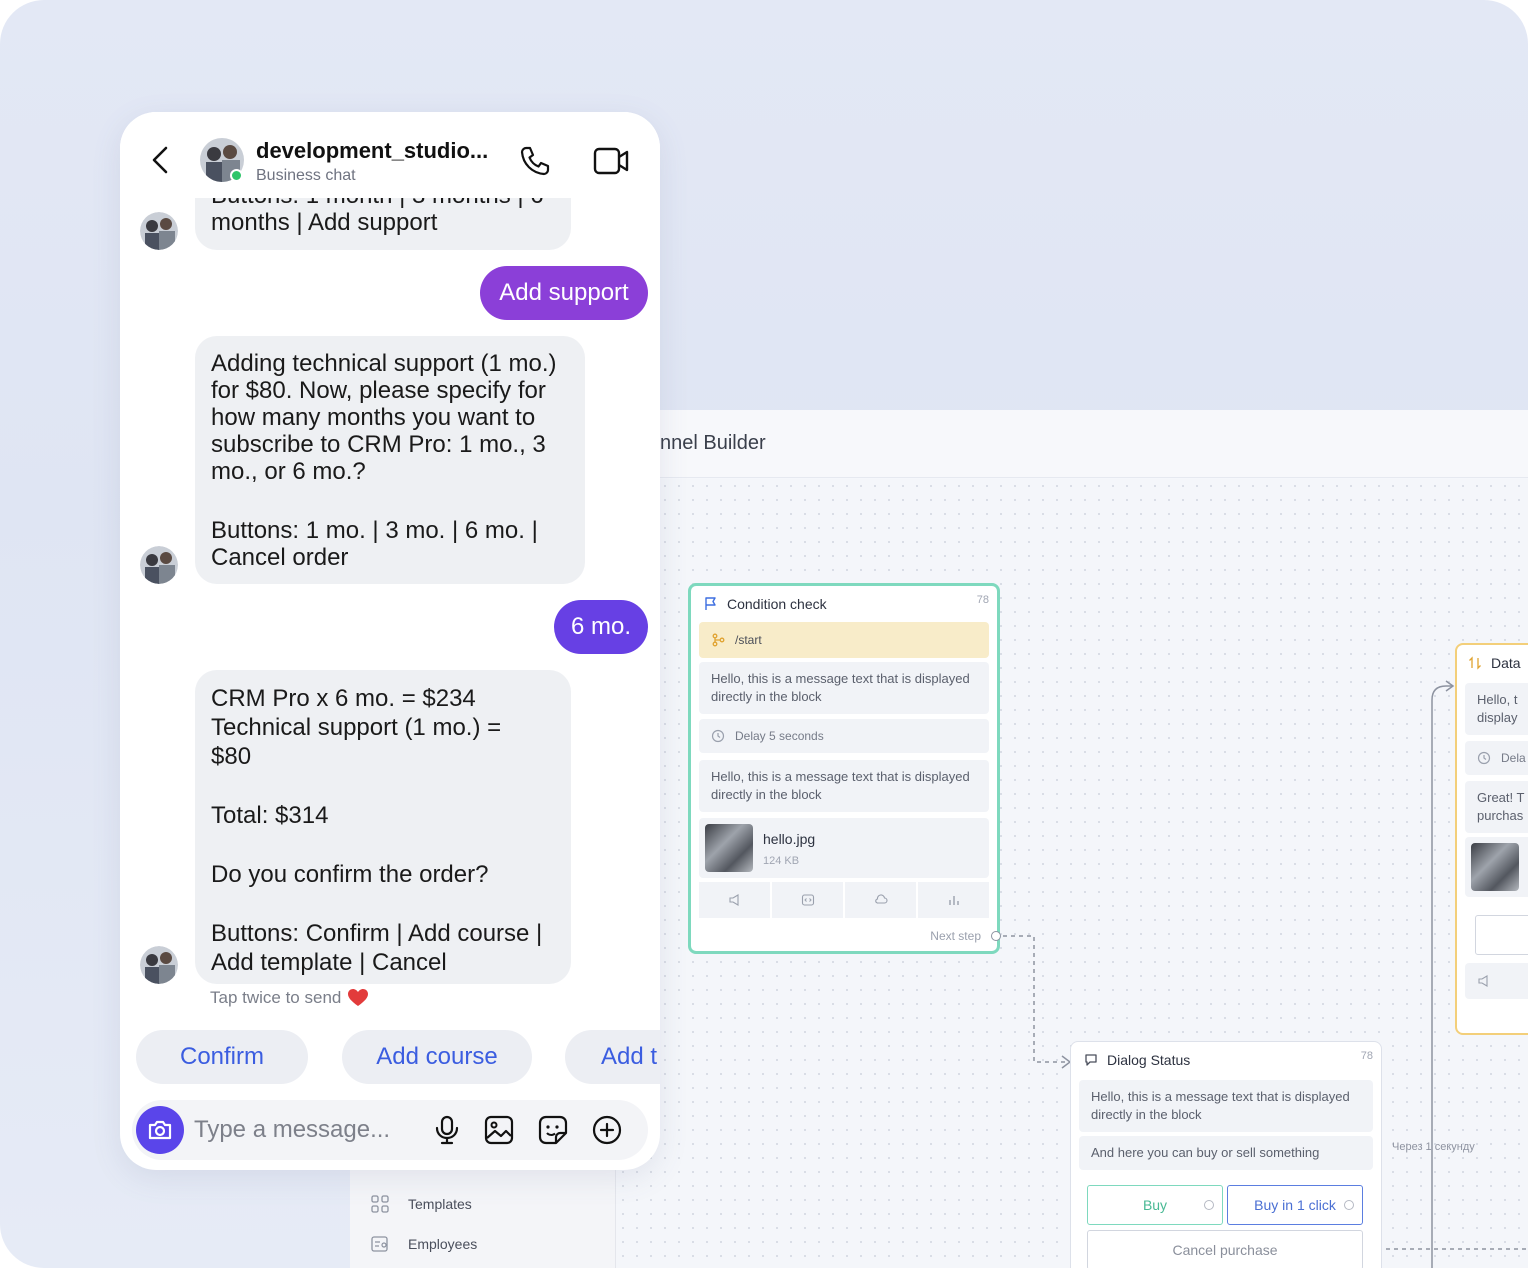 The width and height of the screenshot is (1528, 1268). What do you see at coordinates (324, 222) in the screenshot?
I see `message-line: months | Add support` at bounding box center [324, 222].